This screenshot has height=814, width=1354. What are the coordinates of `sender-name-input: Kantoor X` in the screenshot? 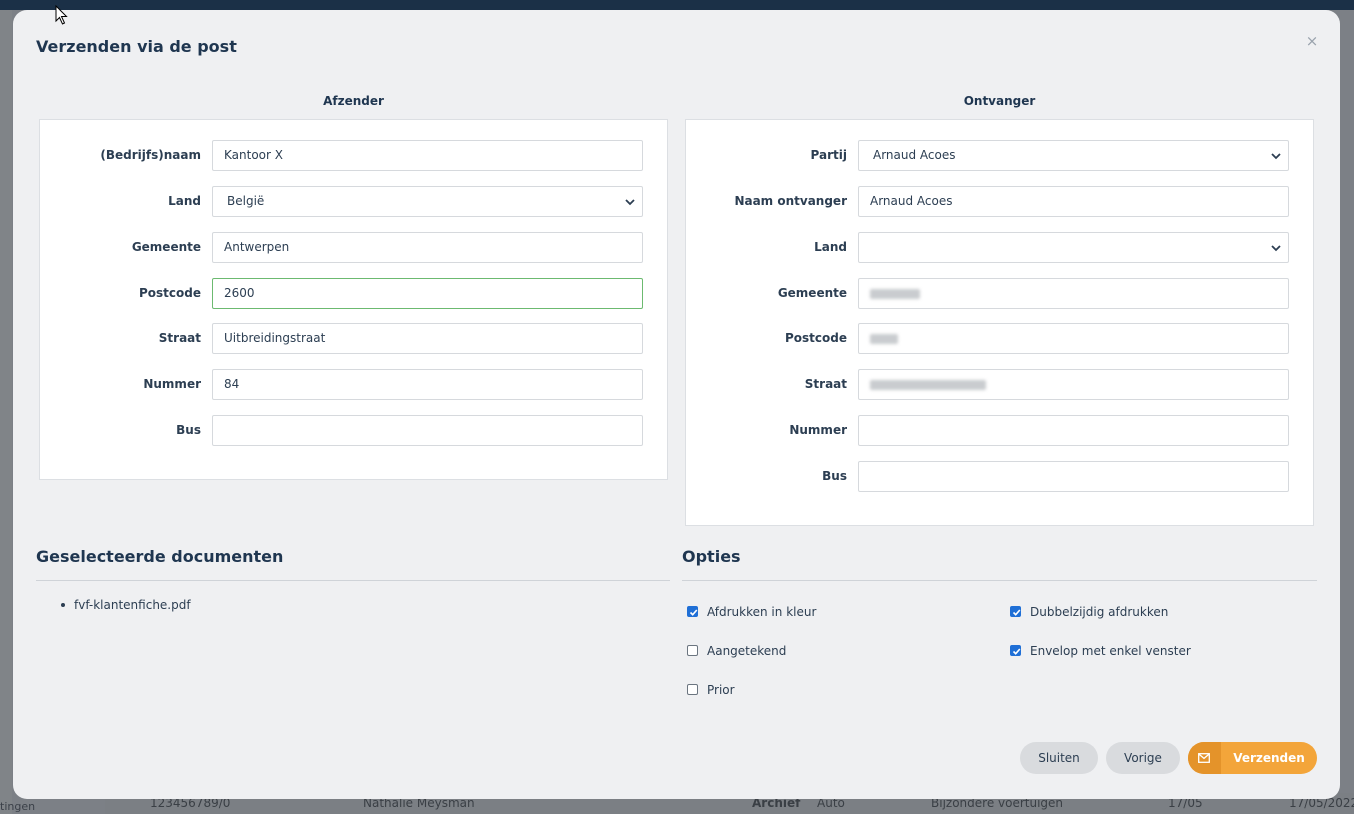 It's located at (427, 155).